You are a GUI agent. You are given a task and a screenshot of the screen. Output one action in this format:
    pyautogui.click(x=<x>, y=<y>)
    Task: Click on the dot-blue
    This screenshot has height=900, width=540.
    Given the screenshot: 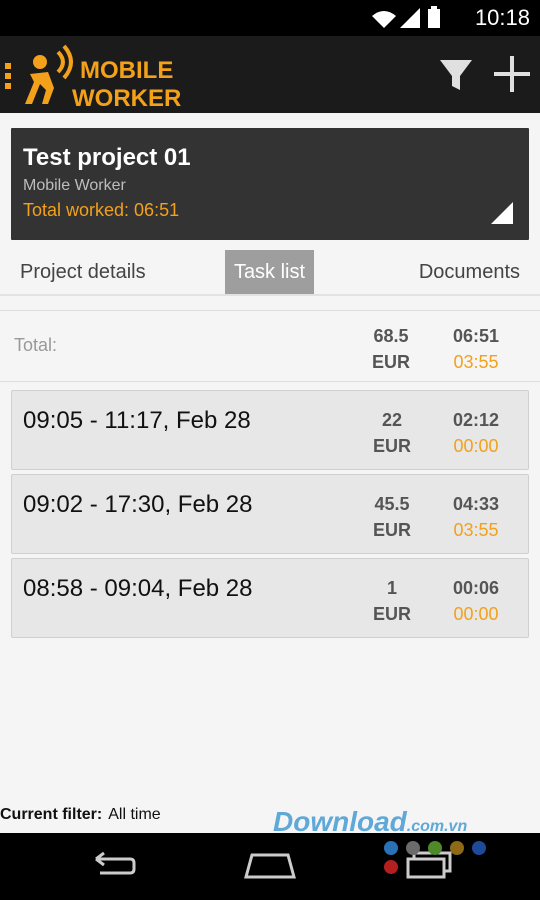 What is the action you would take?
    pyautogui.click(x=391, y=848)
    